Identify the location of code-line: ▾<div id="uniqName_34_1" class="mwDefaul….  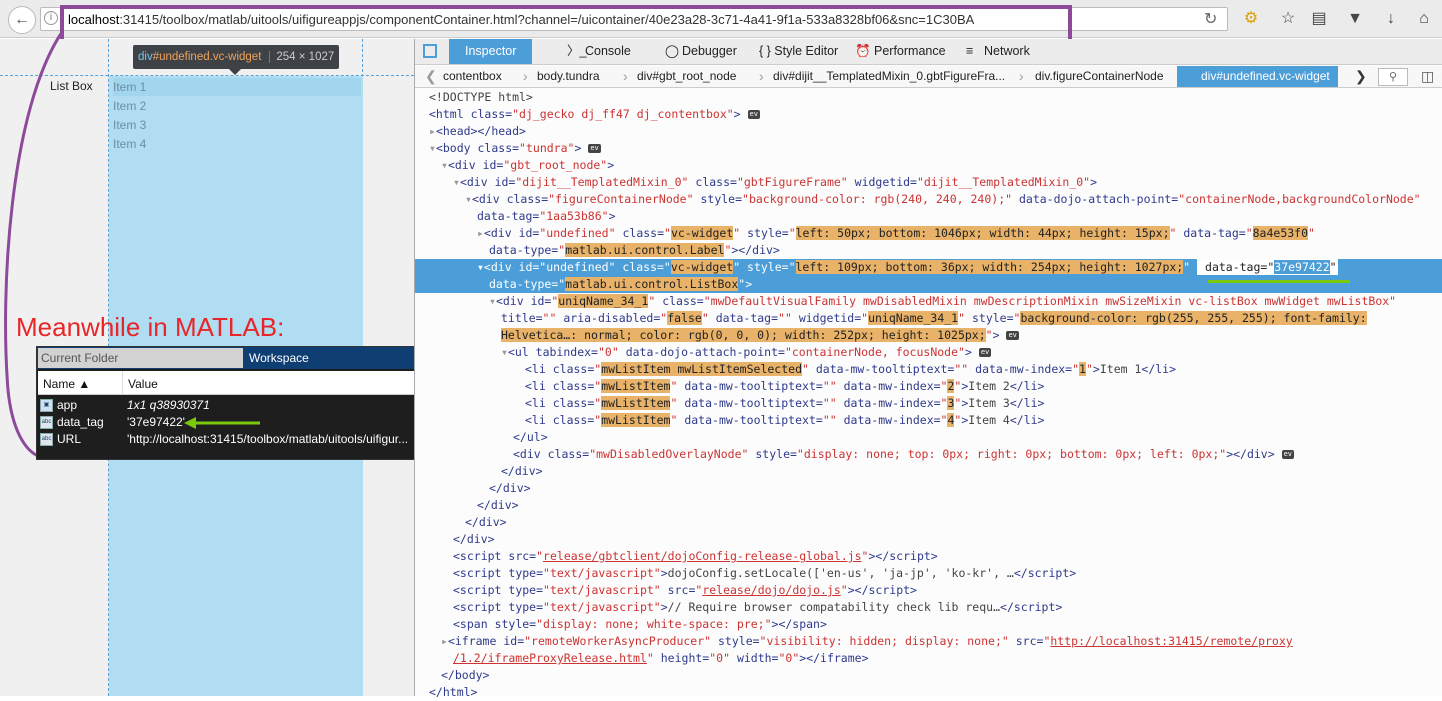
(928, 301).